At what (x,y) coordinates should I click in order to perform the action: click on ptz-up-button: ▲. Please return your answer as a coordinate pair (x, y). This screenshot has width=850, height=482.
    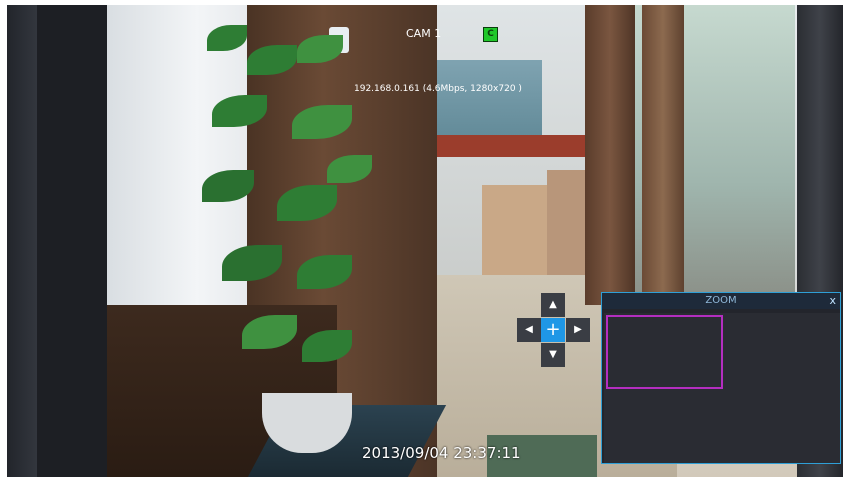
    Looking at the image, I should click on (553, 305).